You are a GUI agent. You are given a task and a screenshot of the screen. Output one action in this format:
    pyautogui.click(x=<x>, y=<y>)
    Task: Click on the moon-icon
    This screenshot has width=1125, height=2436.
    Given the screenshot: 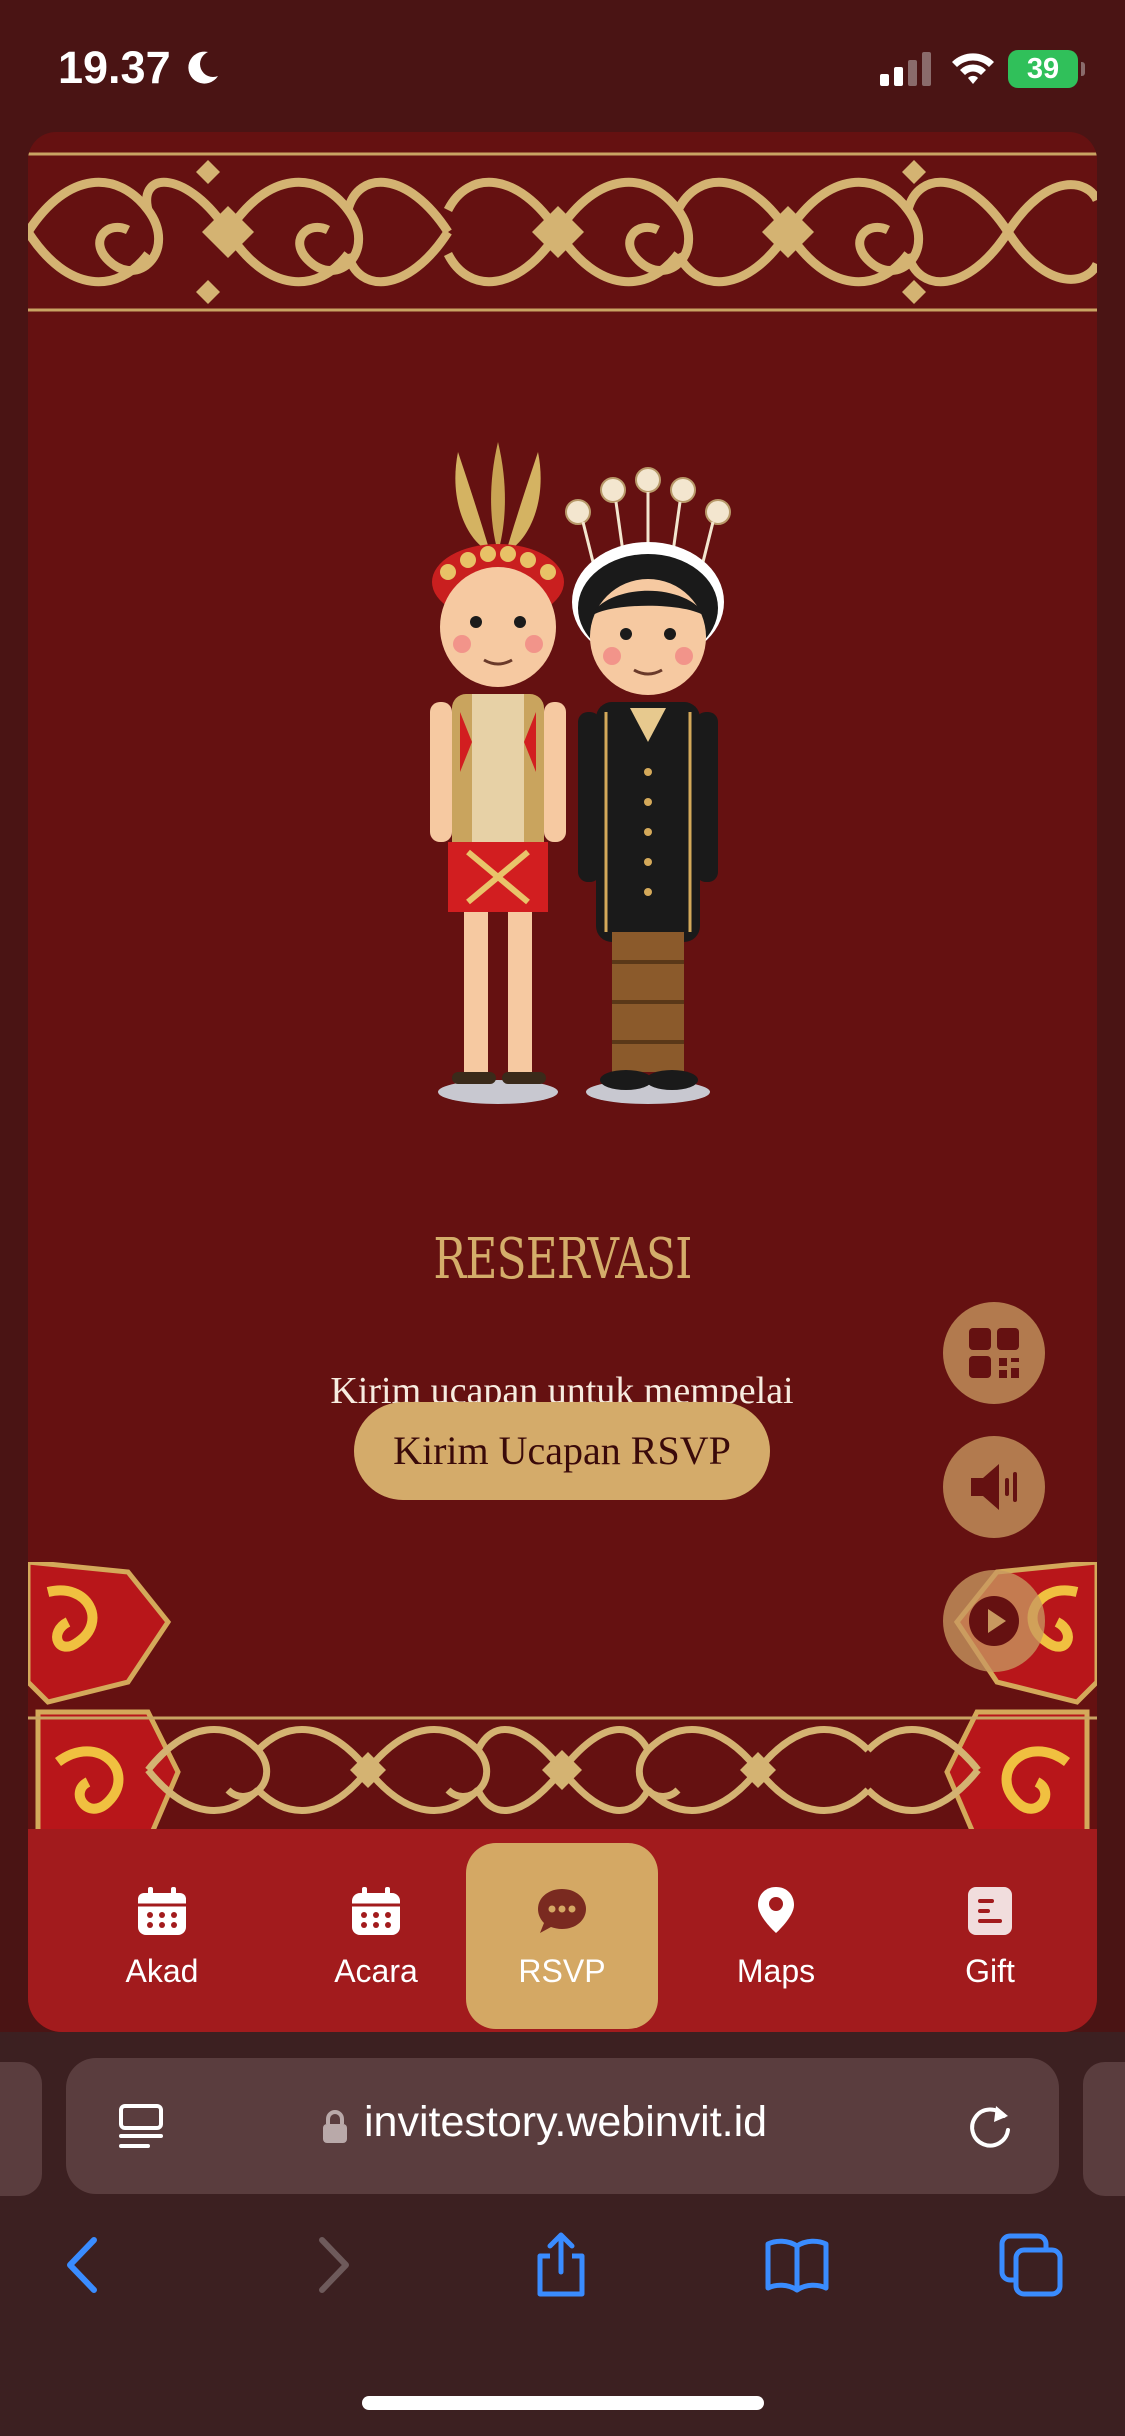 What is the action you would take?
    pyautogui.click(x=203, y=67)
    